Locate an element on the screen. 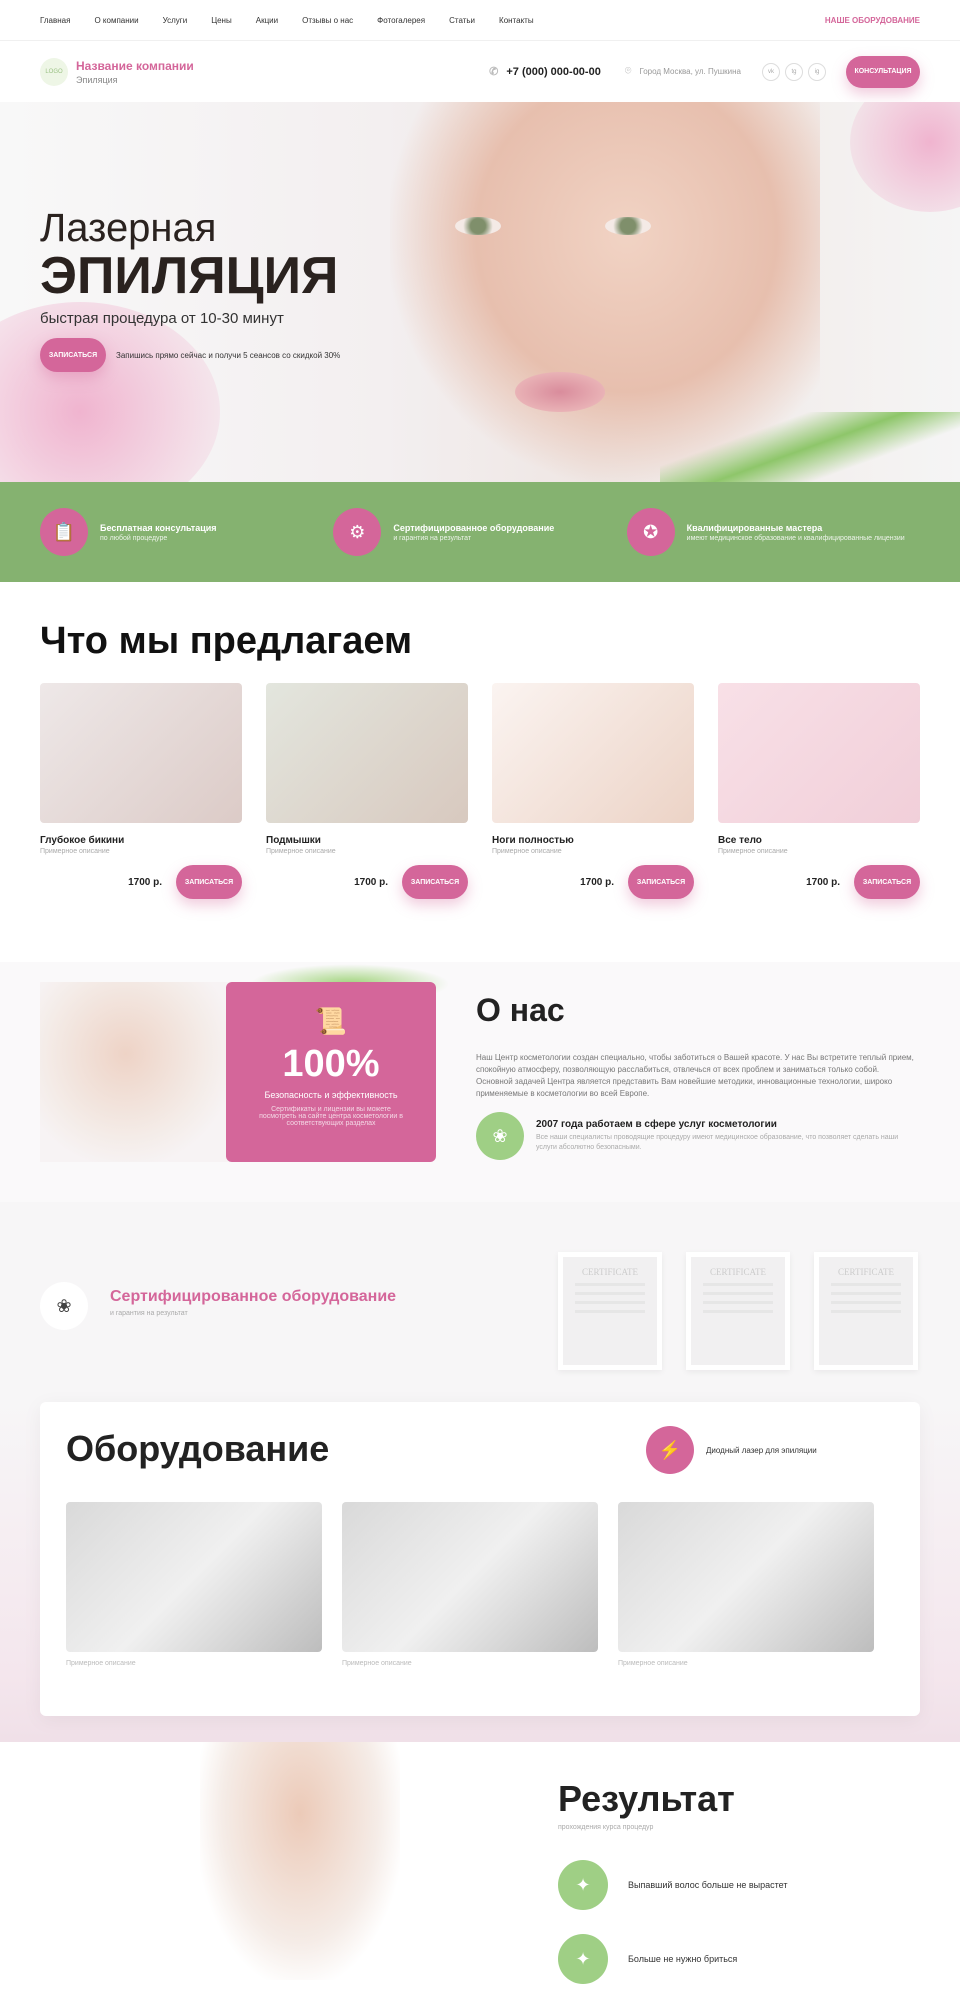 This screenshot has height=2000, width=960. nav-about: О компании is located at coordinates (116, 20).